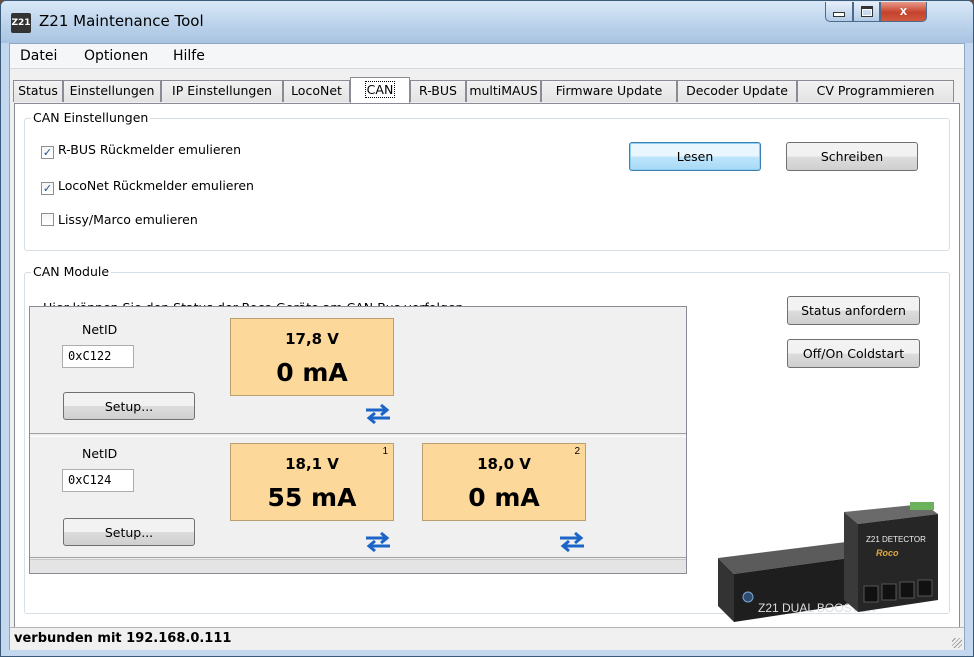 The image size is (974, 657). Describe the element at coordinates (737, 91) in the screenshot. I see `tab-decoder-update: Decoder Update` at that location.